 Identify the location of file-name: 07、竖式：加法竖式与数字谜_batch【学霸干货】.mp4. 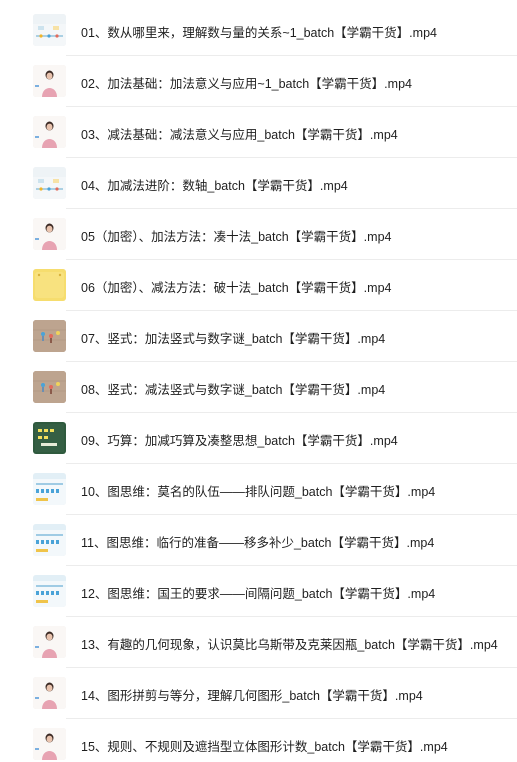
(233, 339).